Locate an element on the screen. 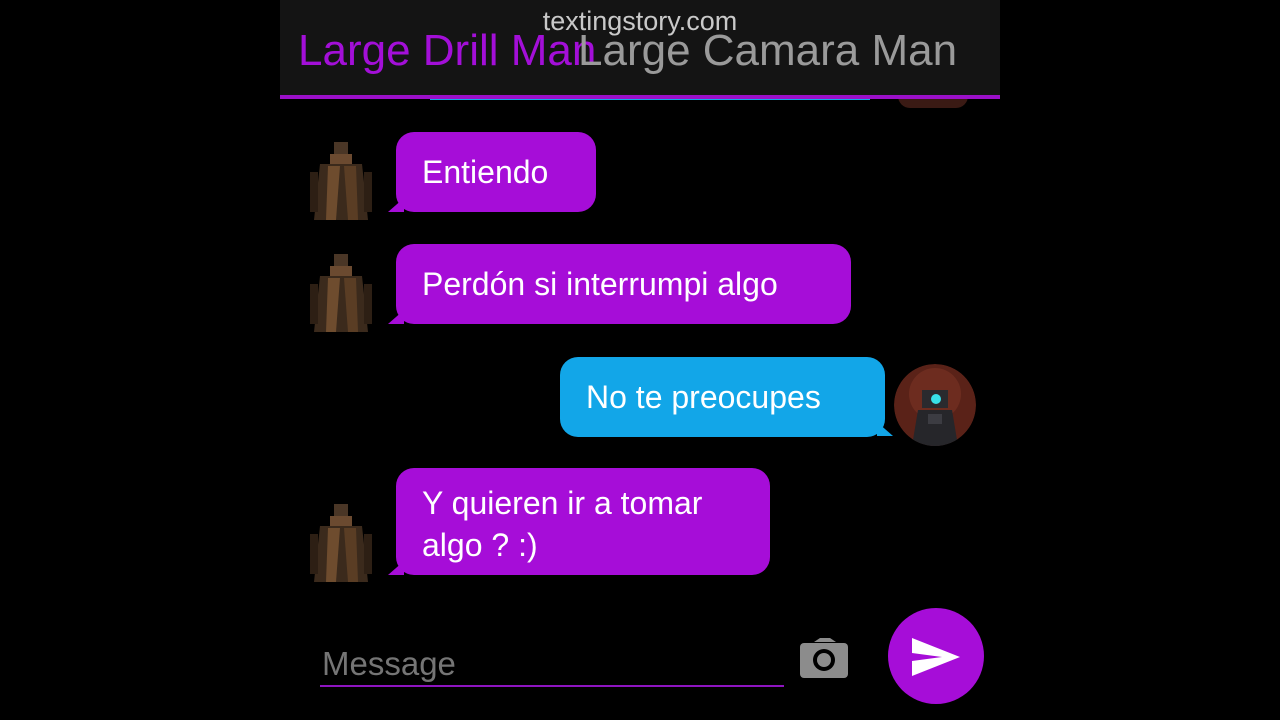  watermark: textingstory.com is located at coordinates (640, 21).